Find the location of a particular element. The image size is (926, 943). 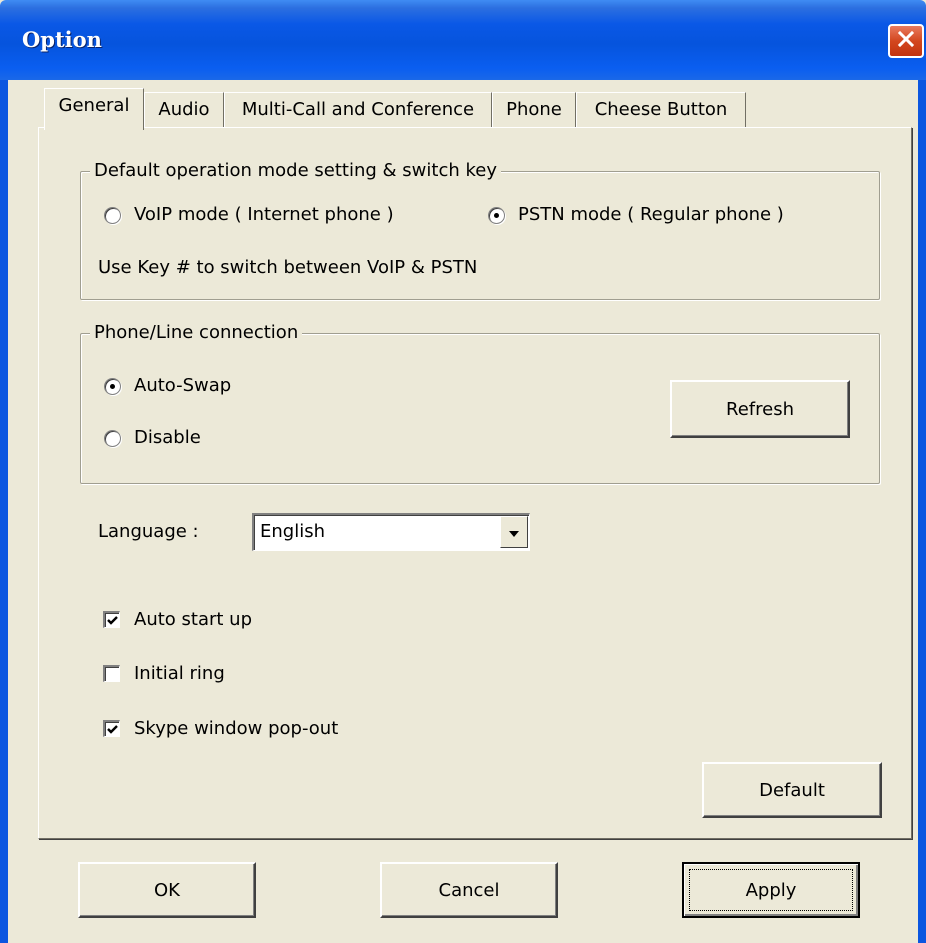

default-button-label: Default is located at coordinates (792, 790).